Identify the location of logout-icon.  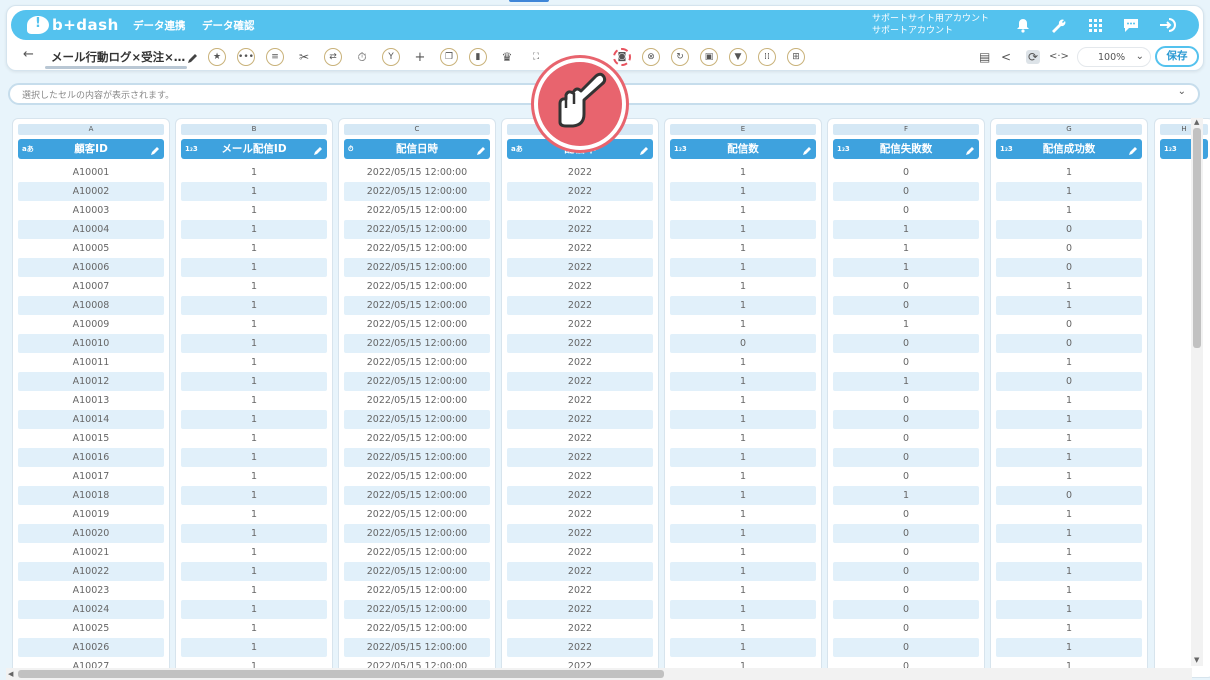
(1168, 25).